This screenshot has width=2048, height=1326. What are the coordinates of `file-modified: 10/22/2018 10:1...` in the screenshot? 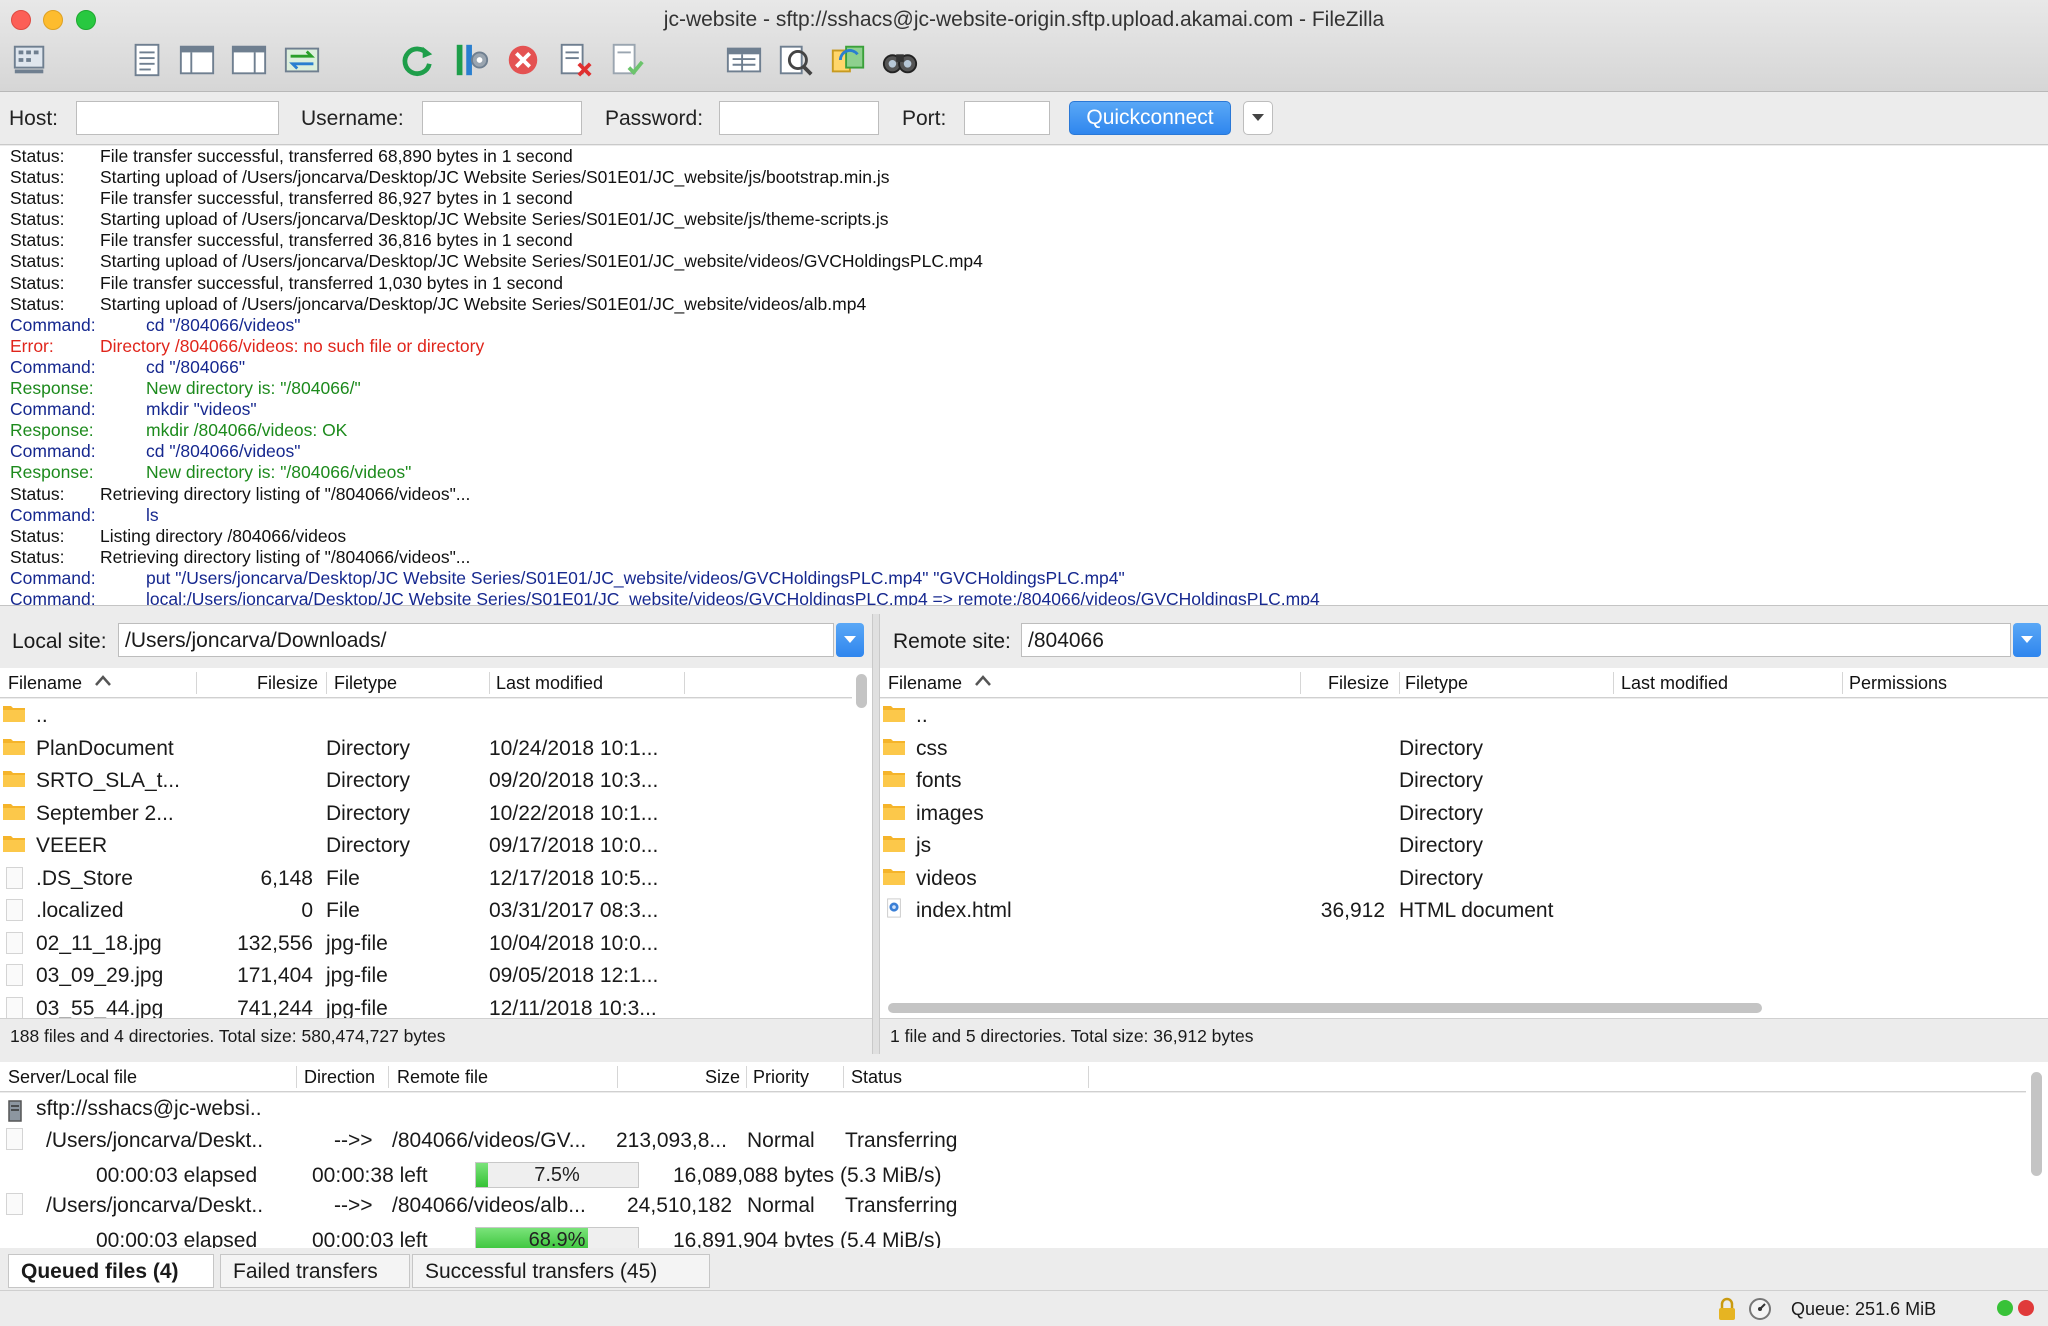 It's located at (574, 813).